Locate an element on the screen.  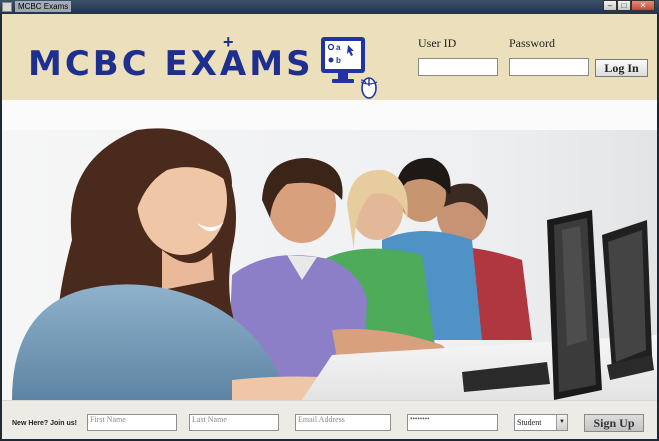
app-icon is located at coordinates (7, 7).